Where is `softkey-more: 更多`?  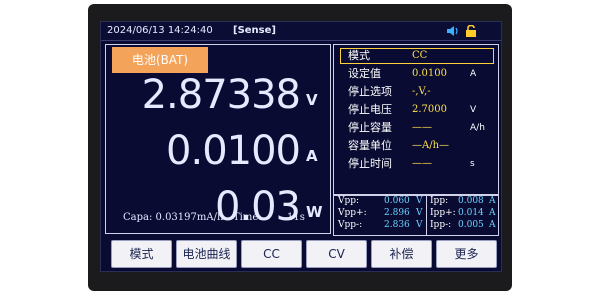
softkey-more: 更多 is located at coordinates (466, 254).